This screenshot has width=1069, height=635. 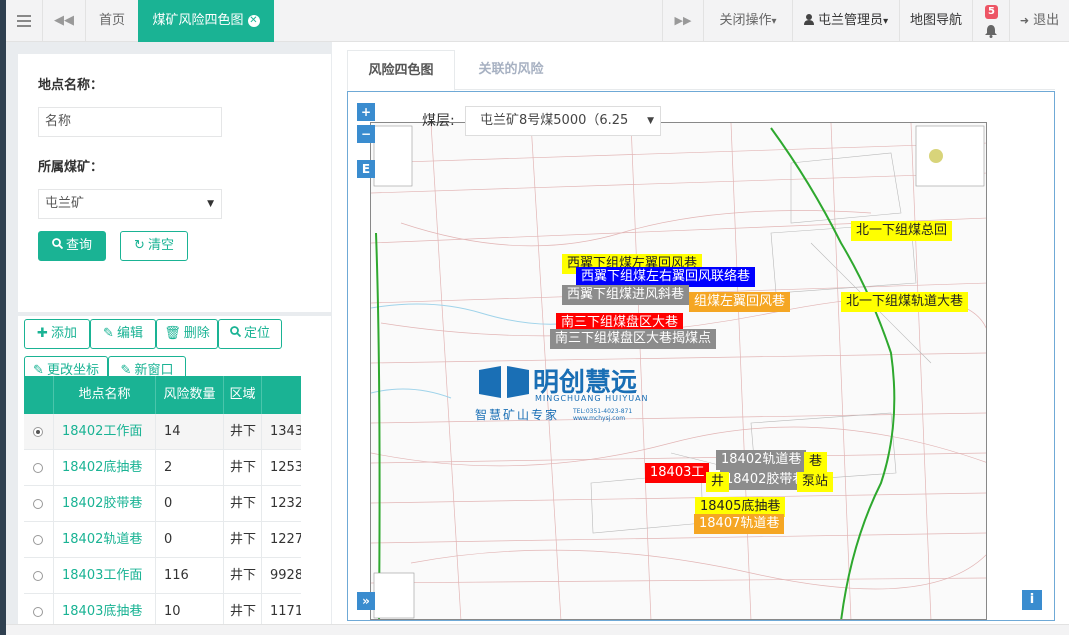 What do you see at coordinates (65, 203) in the screenshot?
I see `mine-select-value: 屯兰矿` at bounding box center [65, 203].